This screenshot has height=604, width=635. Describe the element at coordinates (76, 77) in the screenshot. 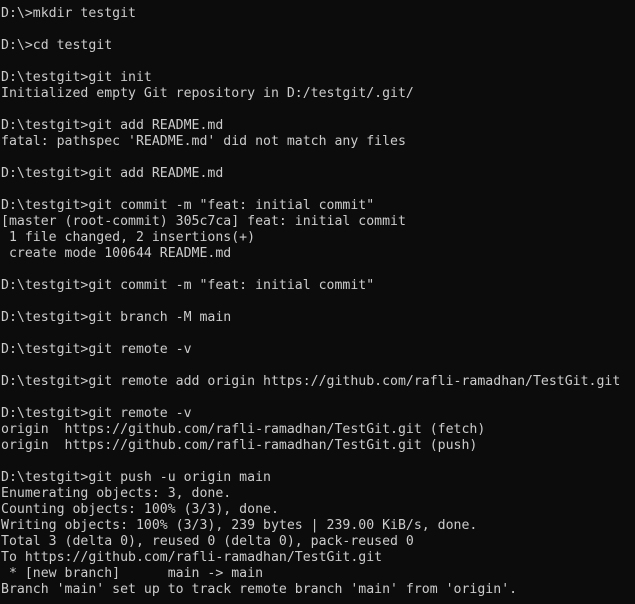

I see `terminal-line: D:\testgit>git init` at that location.